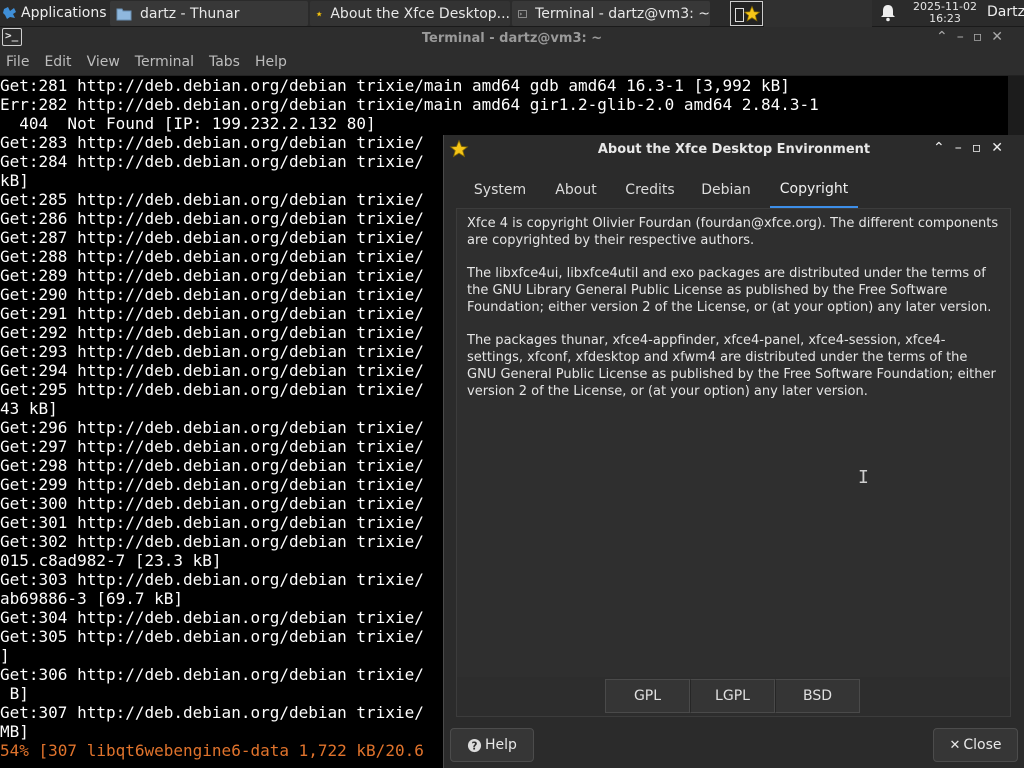  I want to click on applications-menu-button: Applications ☰, so click(62, 13).